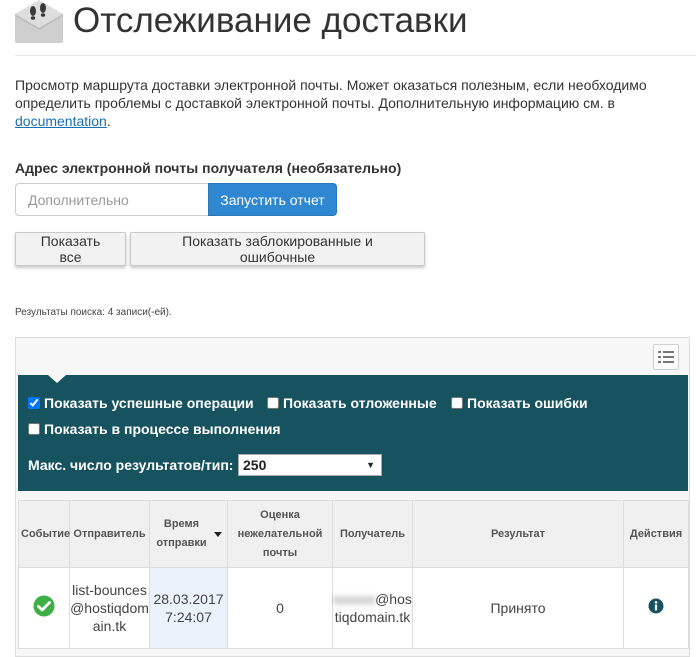 Image resolution: width=696 pixels, height=657 pixels. I want to click on show-errors-label: Показать ошибки, so click(527, 403).